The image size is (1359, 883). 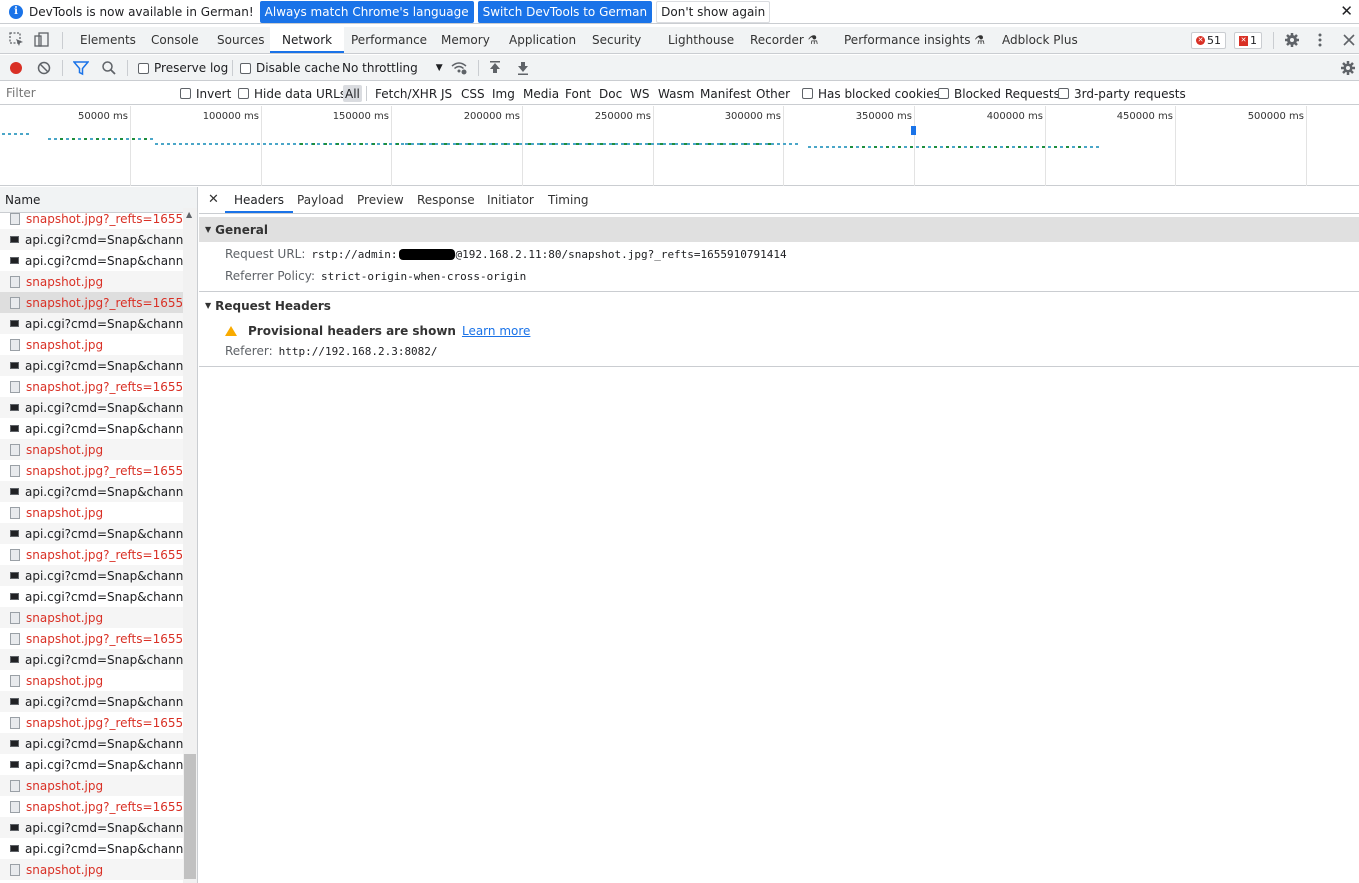 What do you see at coordinates (240, 40) in the screenshot?
I see `tab-sources: Sources` at bounding box center [240, 40].